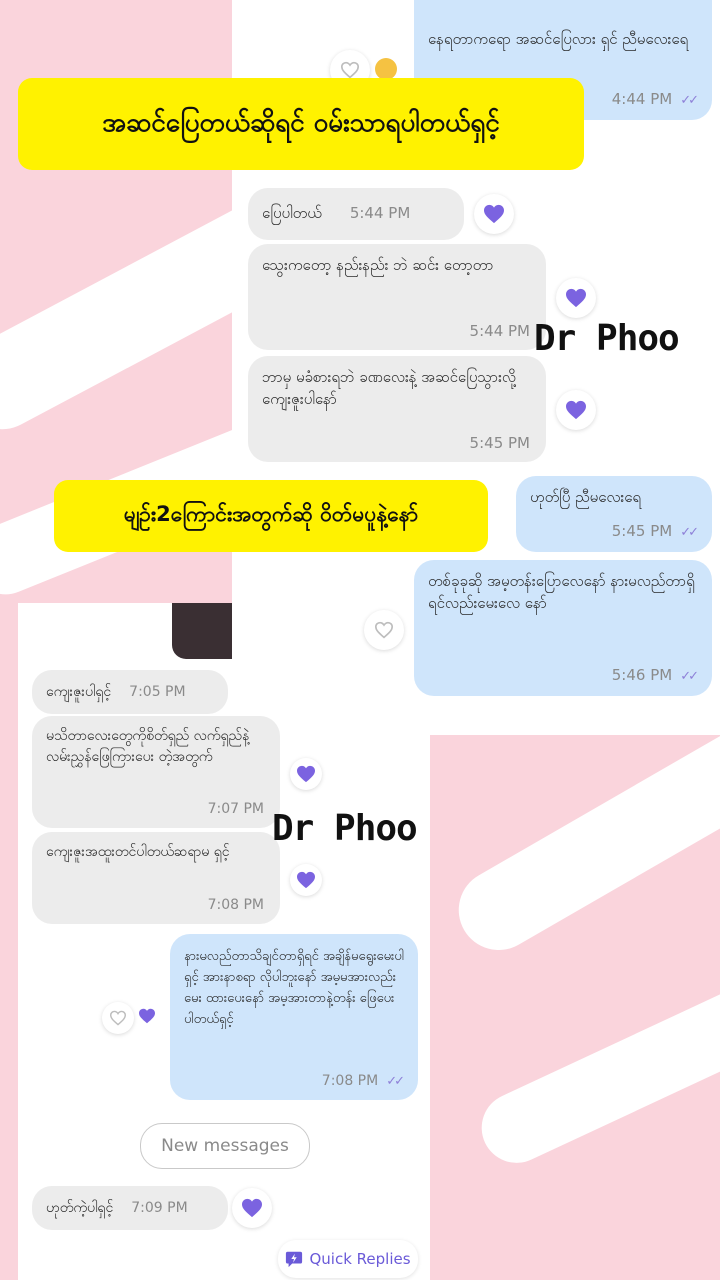 The width and height of the screenshot is (720, 1280). Describe the element at coordinates (378, 265) in the screenshot. I see `message-text: သွေးကတော့ နည်းနည်း ဘဲ ဆင်း တော့တာ` at that location.